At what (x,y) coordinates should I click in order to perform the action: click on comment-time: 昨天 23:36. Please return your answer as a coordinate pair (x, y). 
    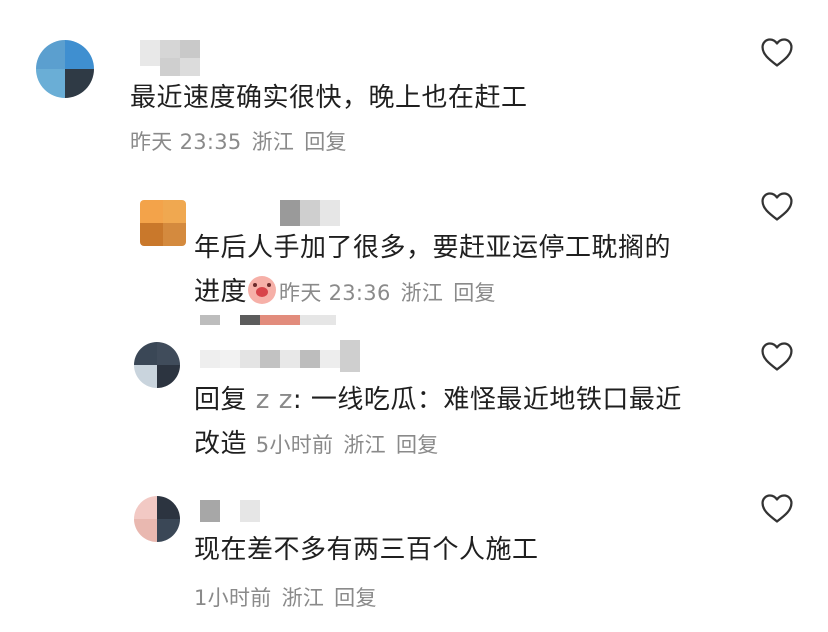
    Looking at the image, I should click on (335, 293).